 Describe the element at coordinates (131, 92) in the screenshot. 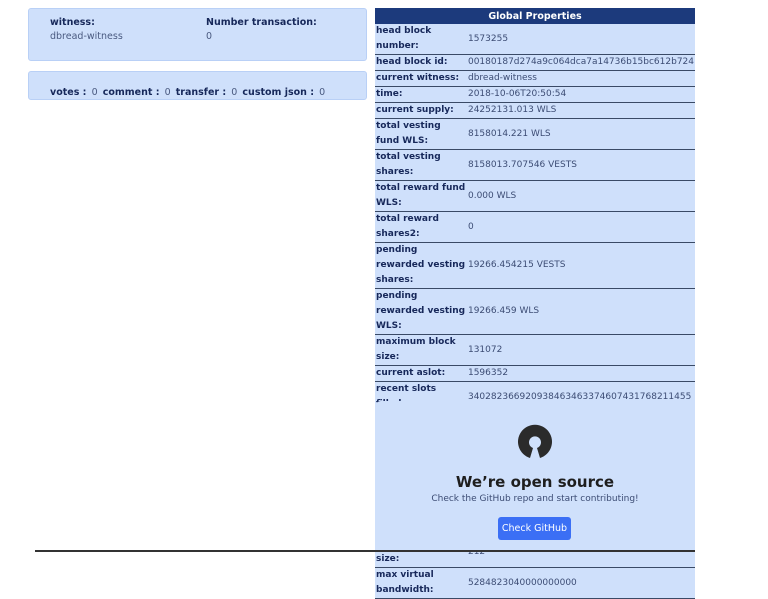

I see `op-label: comment :` at that location.